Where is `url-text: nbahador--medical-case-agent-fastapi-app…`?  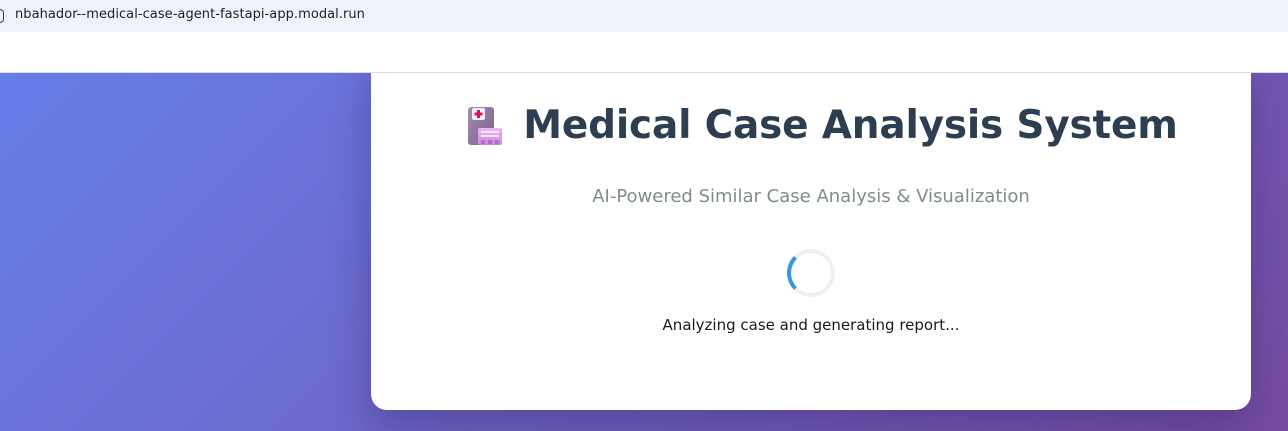 url-text: nbahador--medical-case-agent-fastapi-app… is located at coordinates (190, 14).